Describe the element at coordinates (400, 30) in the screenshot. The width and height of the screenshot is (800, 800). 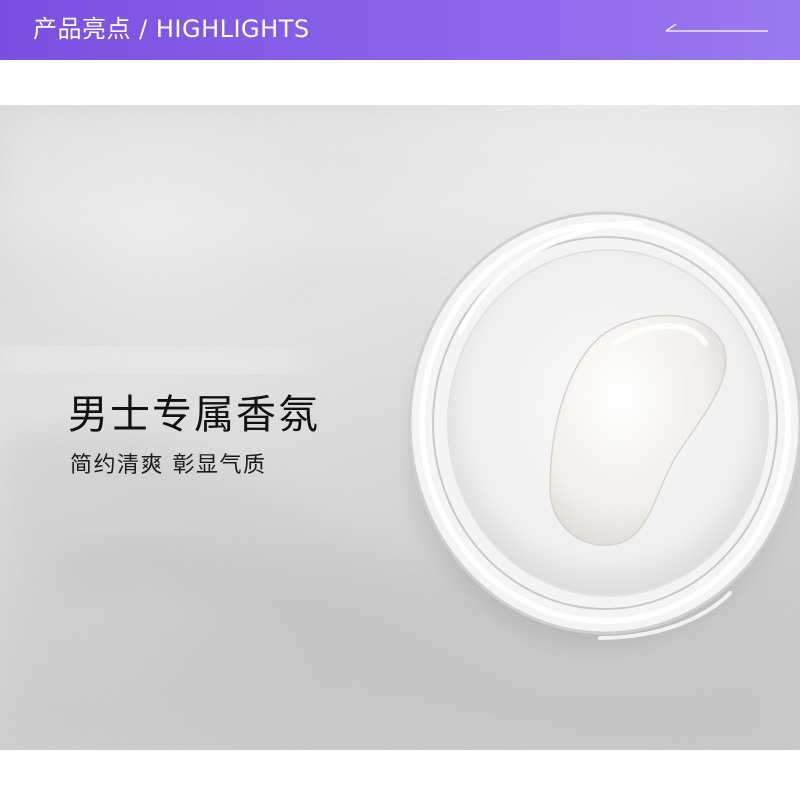
I see `header-banner: 产品亮点 / HIGHLIGHTS` at that location.